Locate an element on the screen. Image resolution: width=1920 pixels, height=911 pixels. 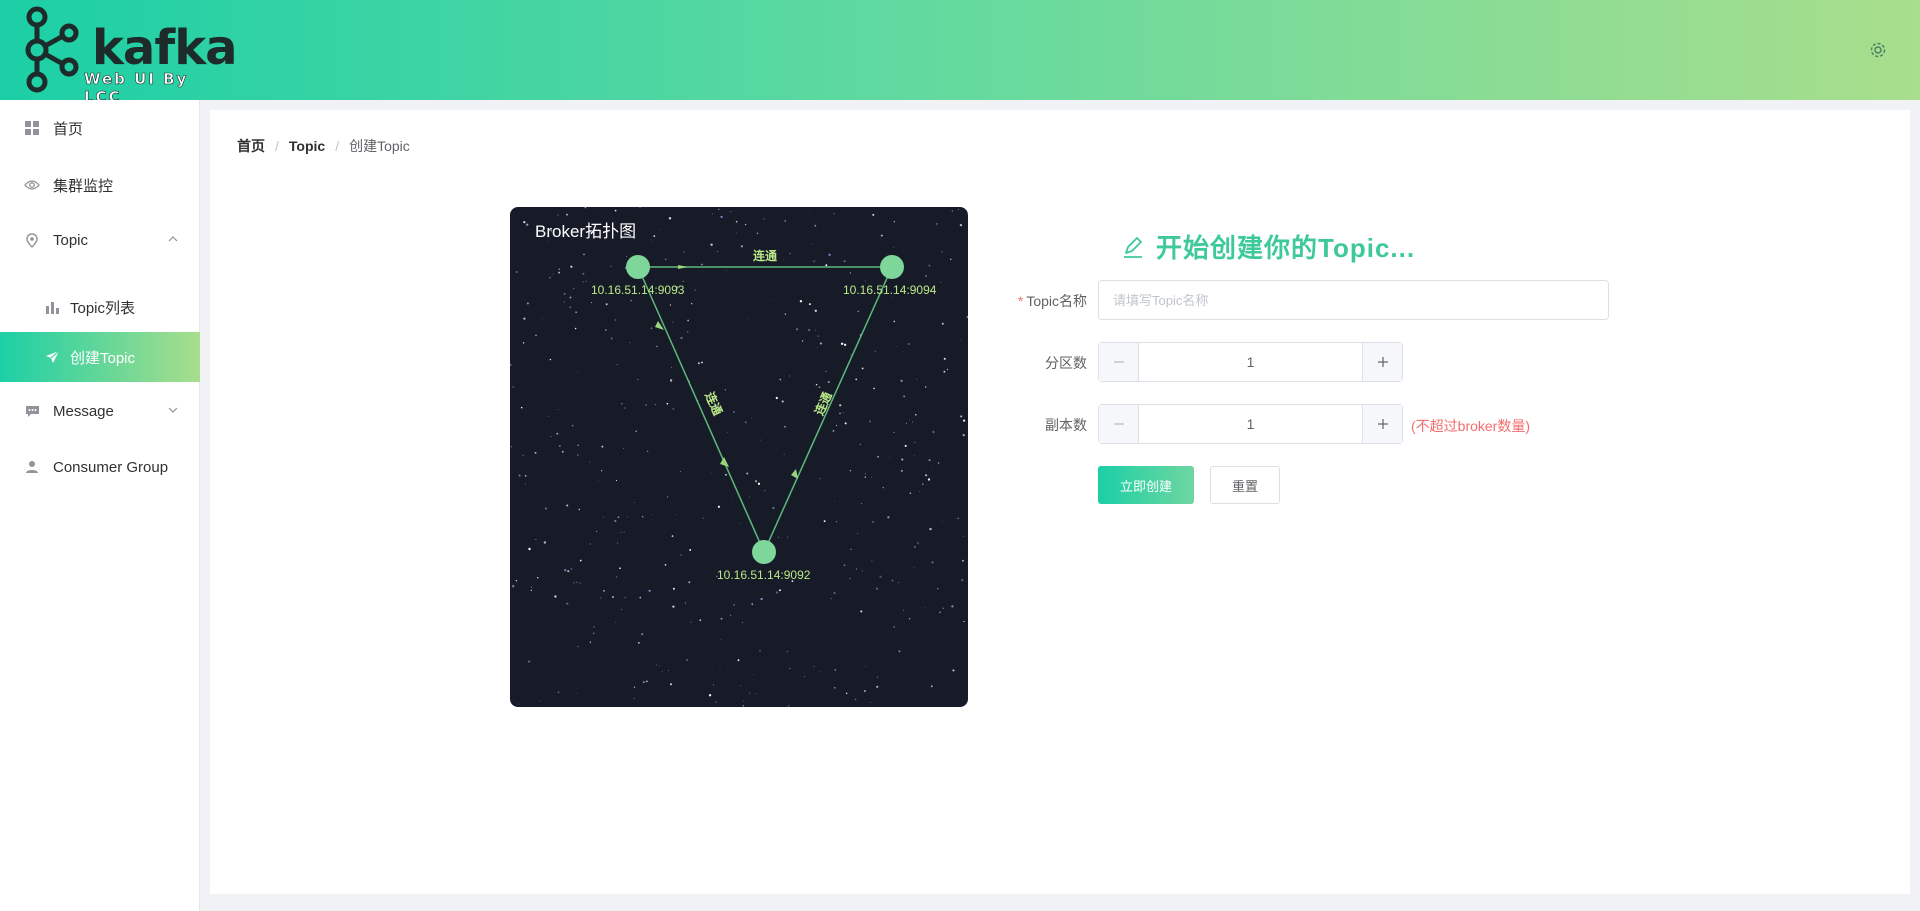
breadcrumb-topic: Topic is located at coordinates (307, 146).